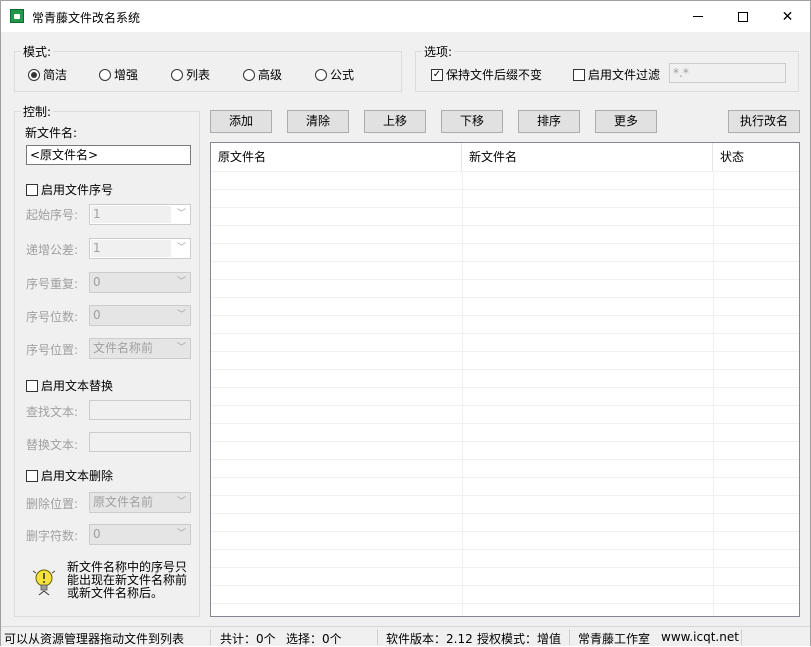 The image size is (811, 647). What do you see at coordinates (616, 74) in the screenshot?
I see `file-filter-checkbox: 启用文件过滤` at bounding box center [616, 74].